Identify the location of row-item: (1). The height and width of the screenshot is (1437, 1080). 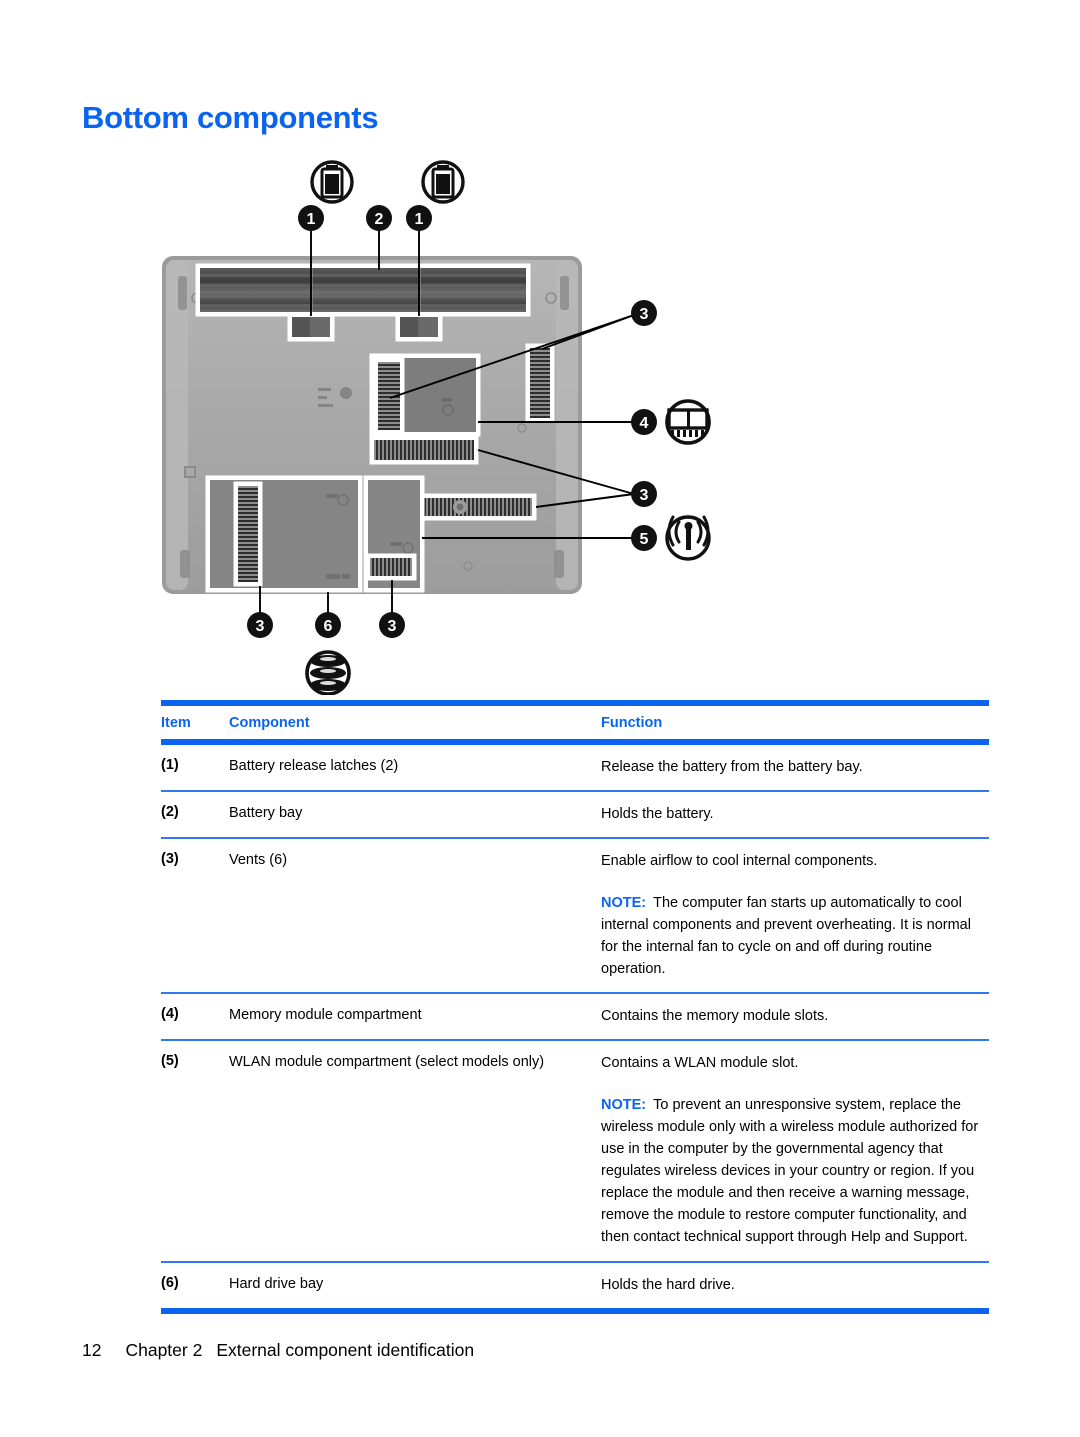
(170, 765).